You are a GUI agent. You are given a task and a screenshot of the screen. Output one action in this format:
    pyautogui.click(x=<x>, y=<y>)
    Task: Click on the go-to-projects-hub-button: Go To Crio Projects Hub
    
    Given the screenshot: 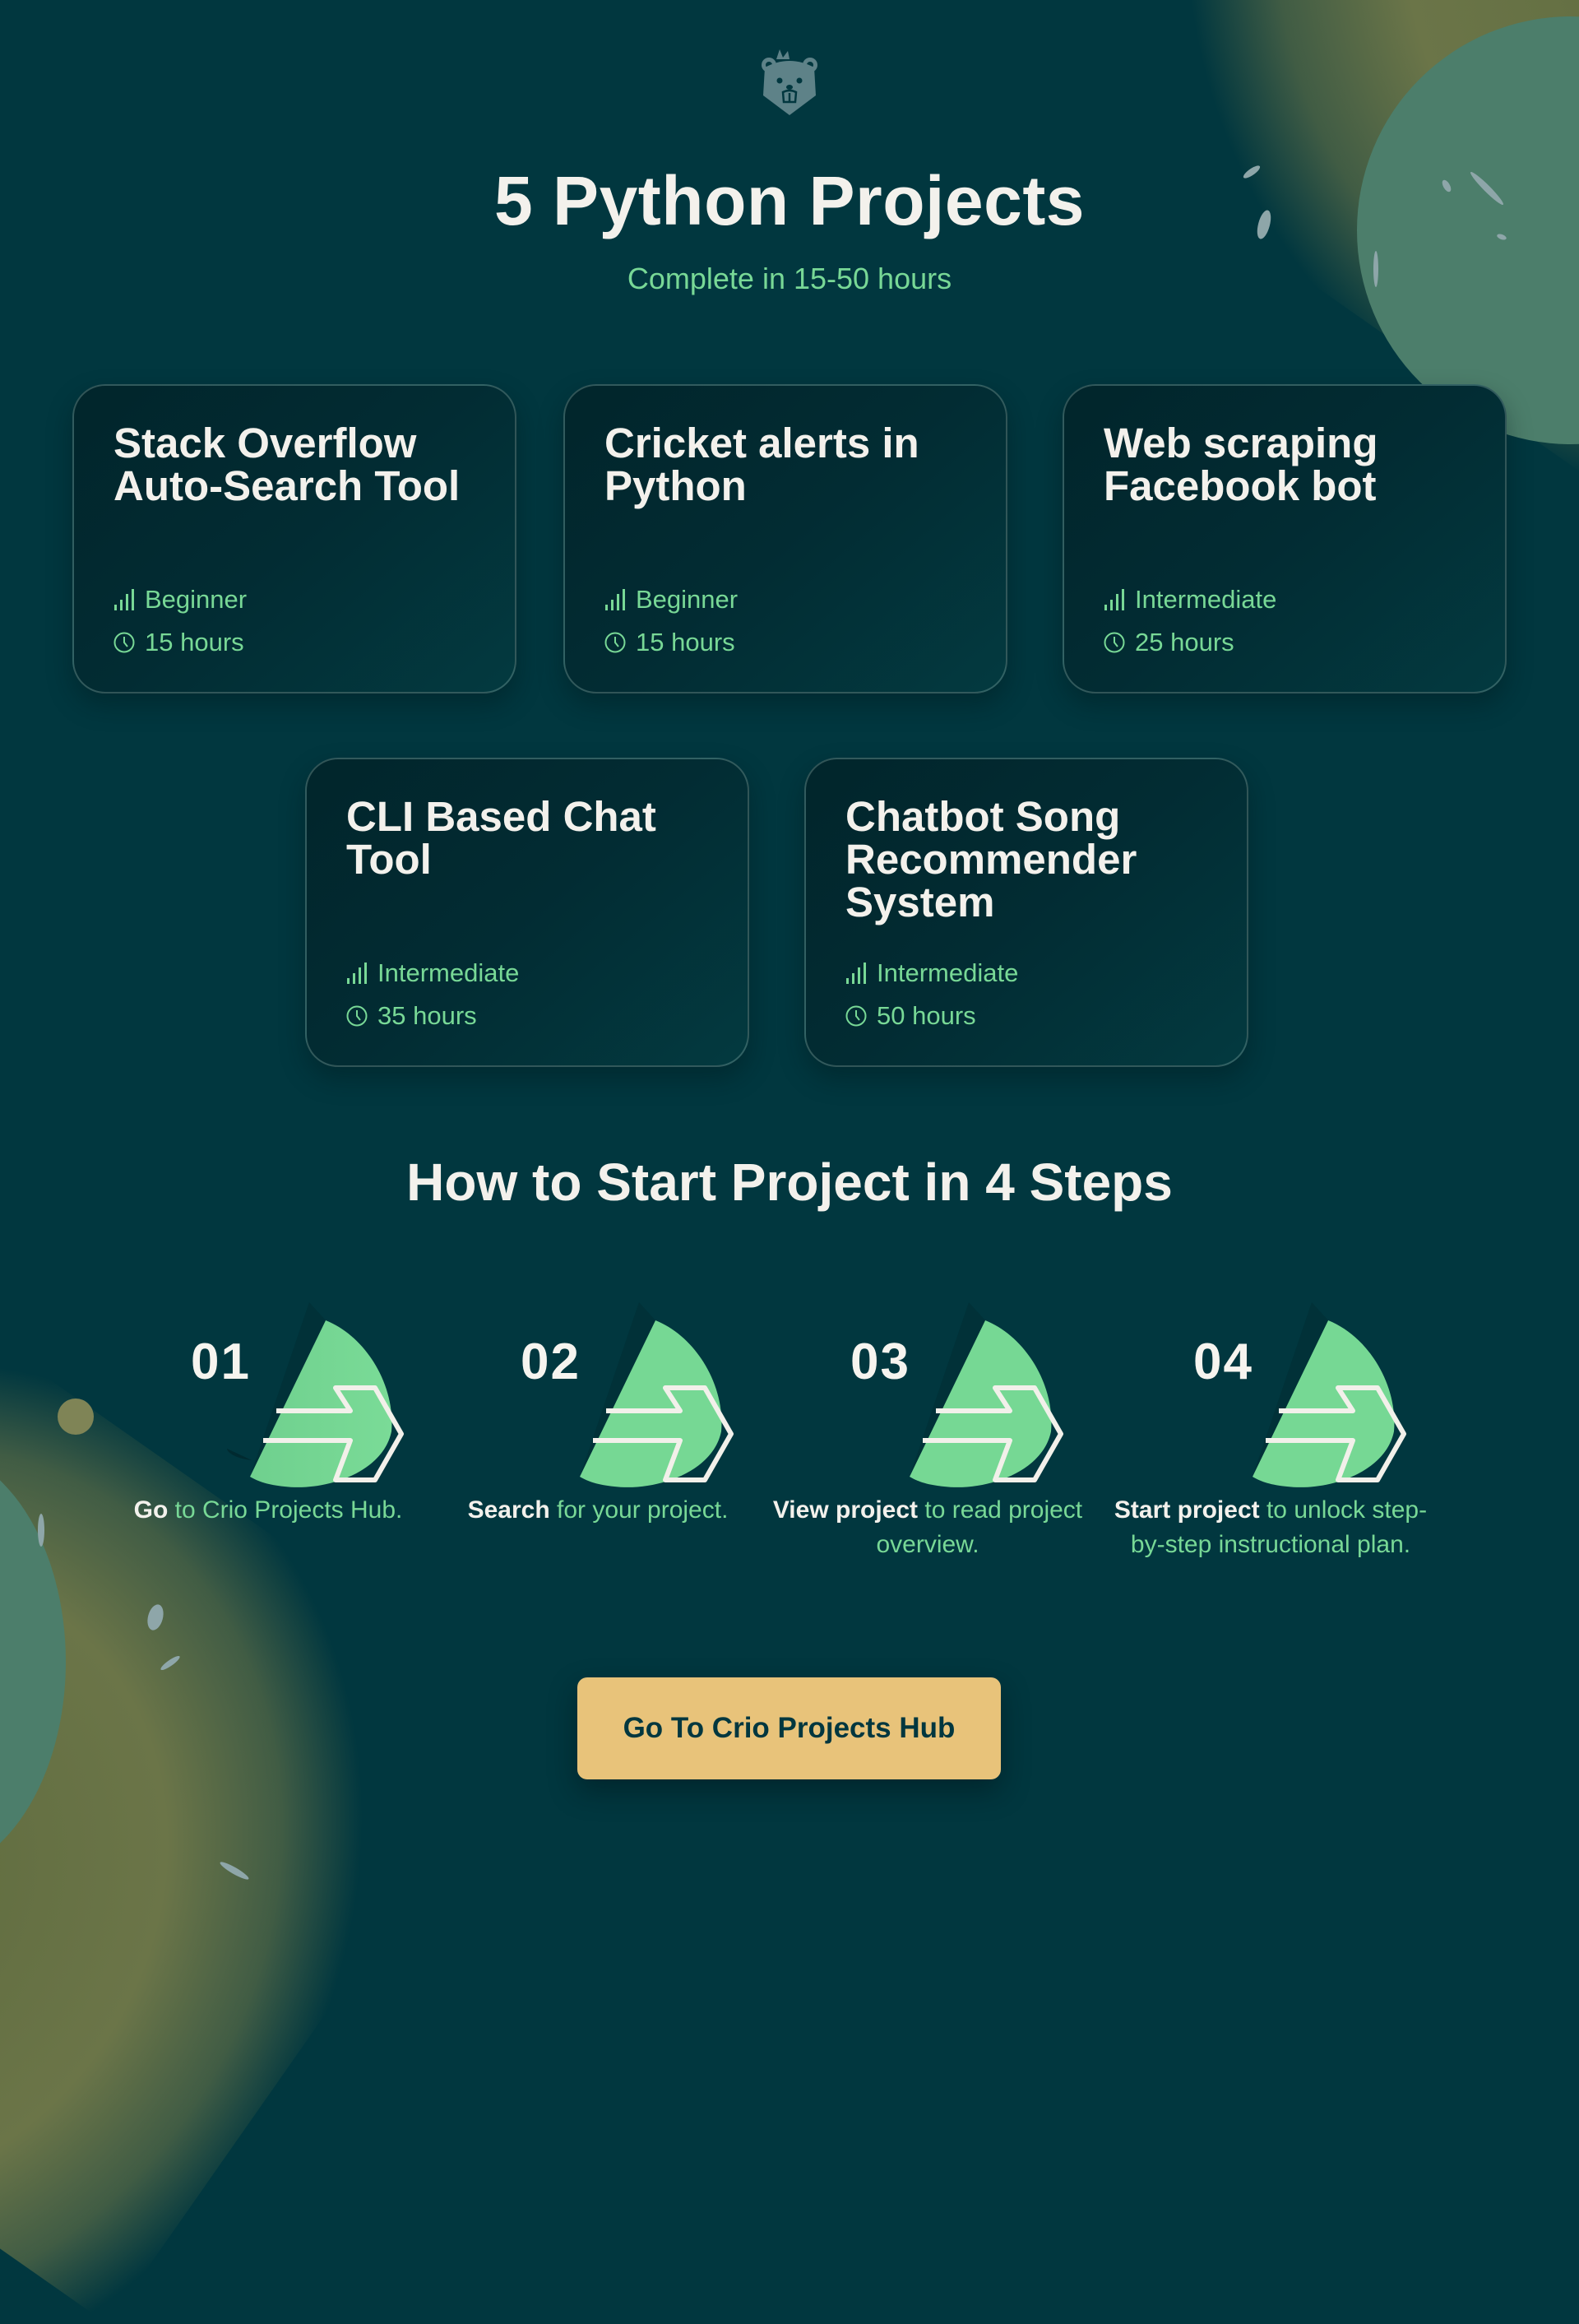 What is the action you would take?
    pyautogui.click(x=789, y=1728)
    